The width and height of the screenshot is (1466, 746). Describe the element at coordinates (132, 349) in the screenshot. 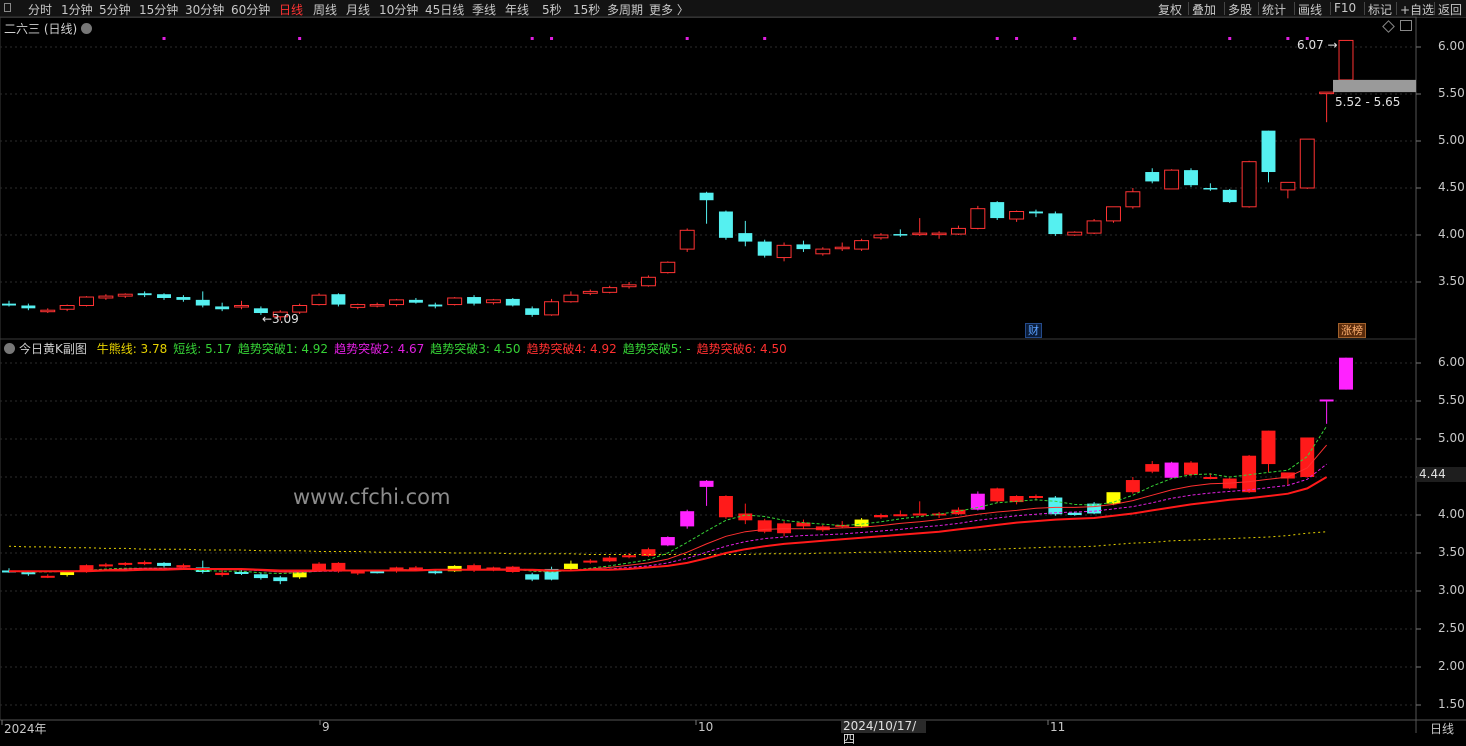

I see `indicator-legend: 牛熊线: 3.78` at that location.